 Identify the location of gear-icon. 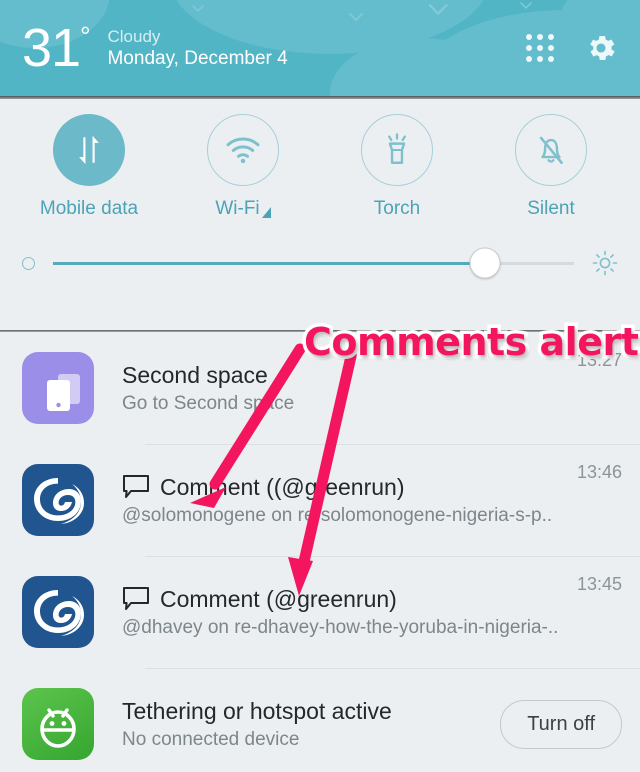
(601, 48).